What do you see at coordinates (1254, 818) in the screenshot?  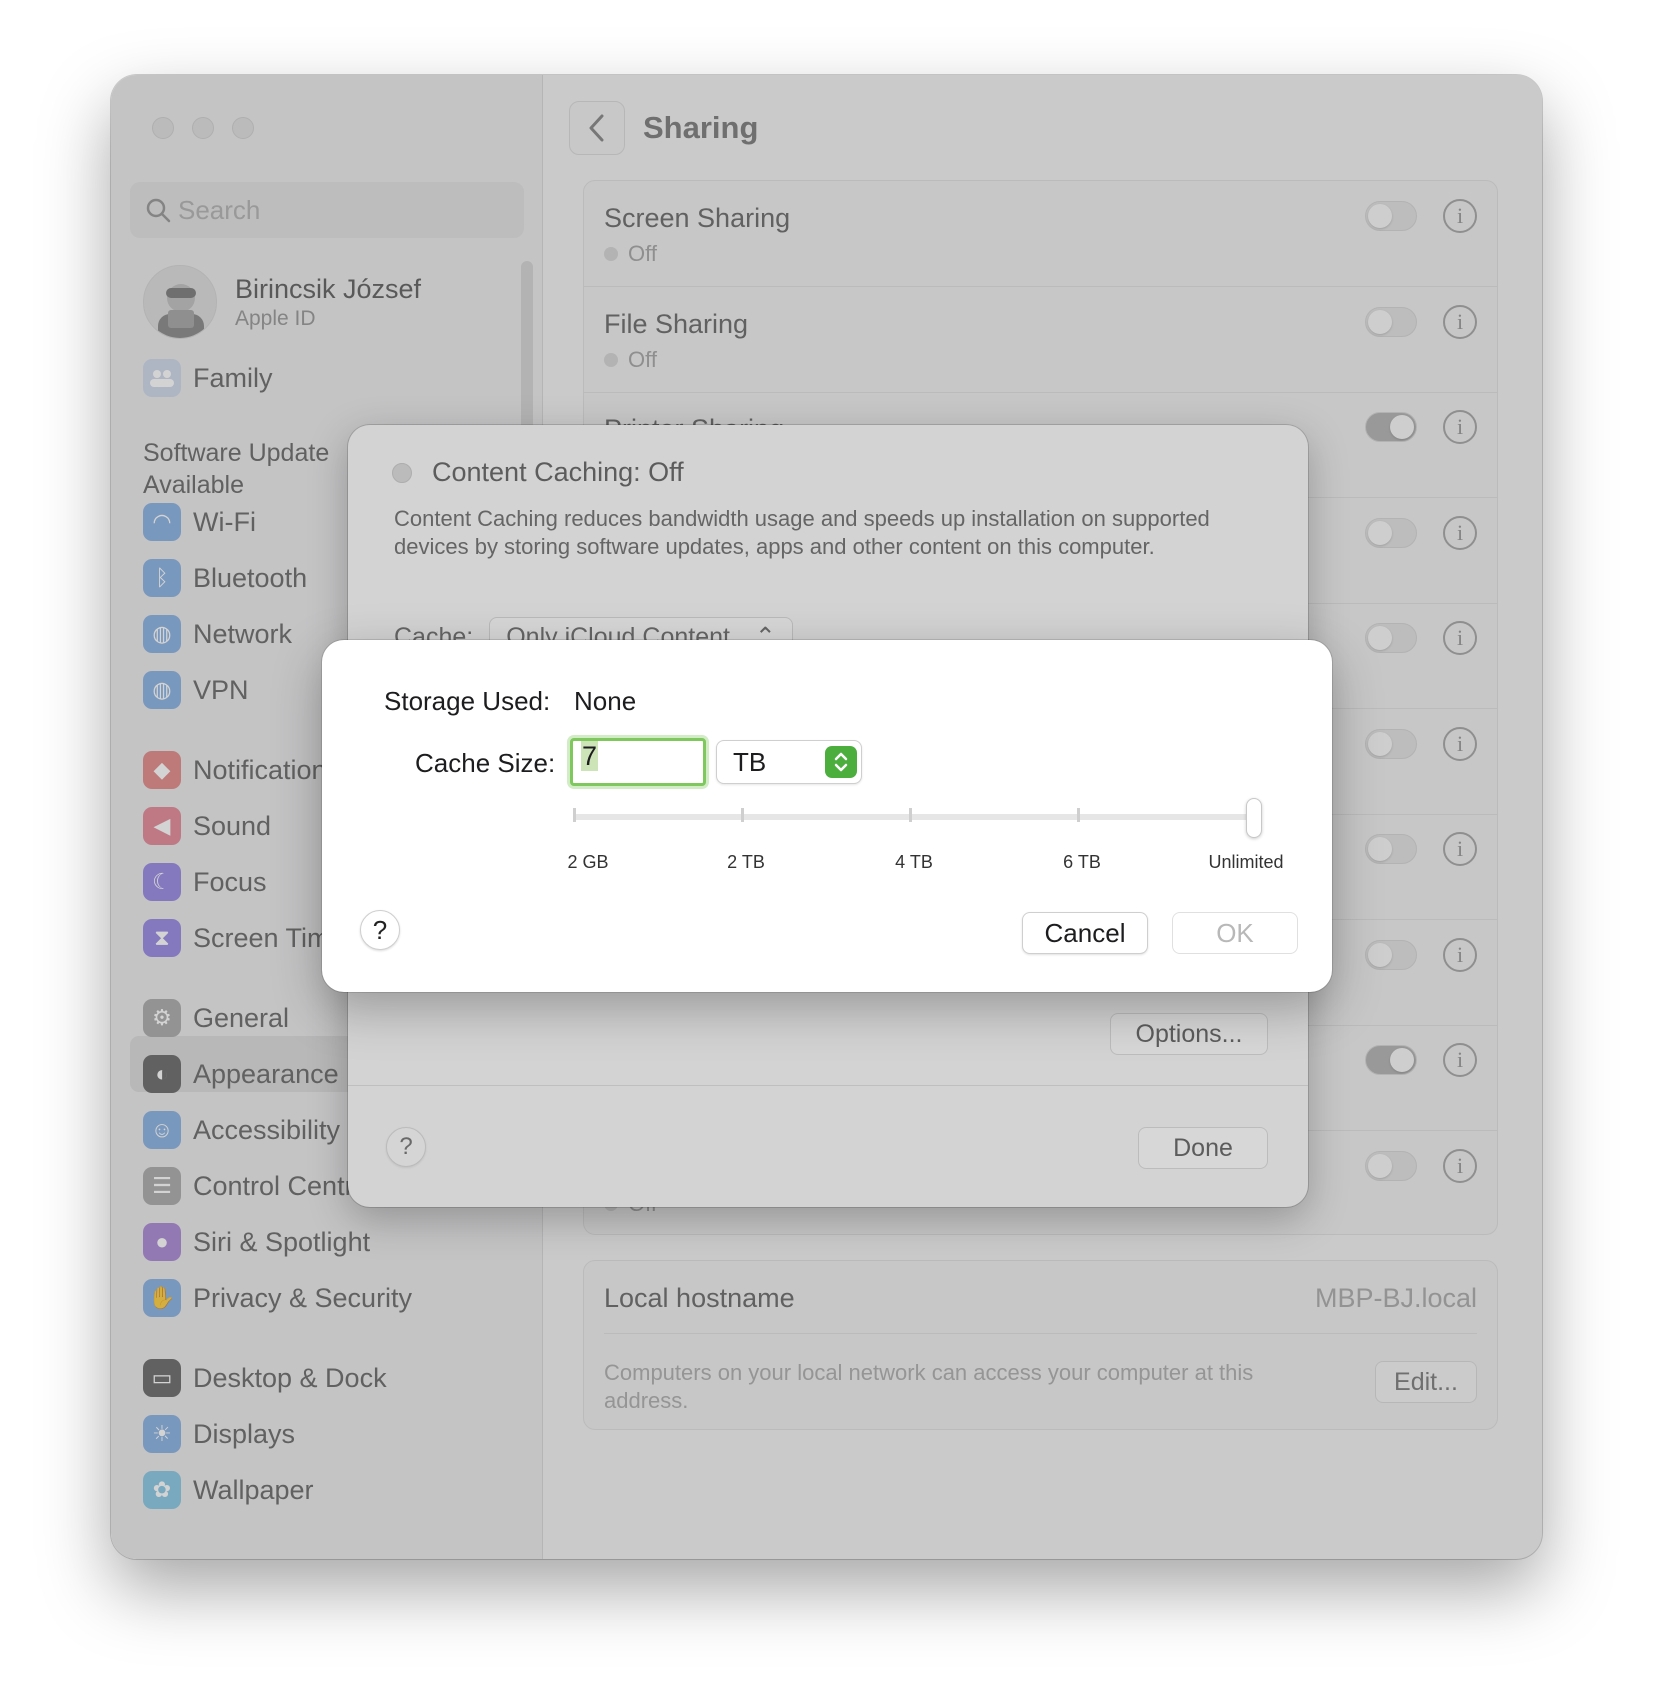 I see `slider-knob` at bounding box center [1254, 818].